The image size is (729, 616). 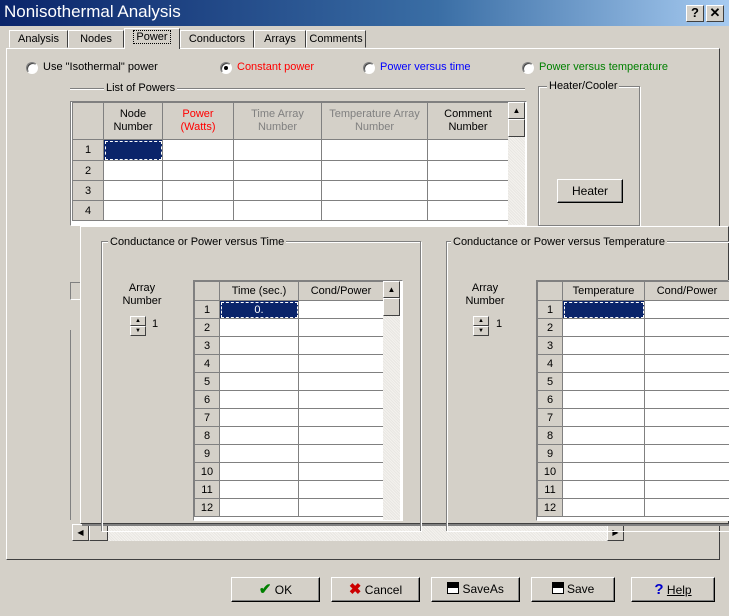 What do you see at coordinates (715, 13) in the screenshot?
I see `close-button: ✕` at bounding box center [715, 13].